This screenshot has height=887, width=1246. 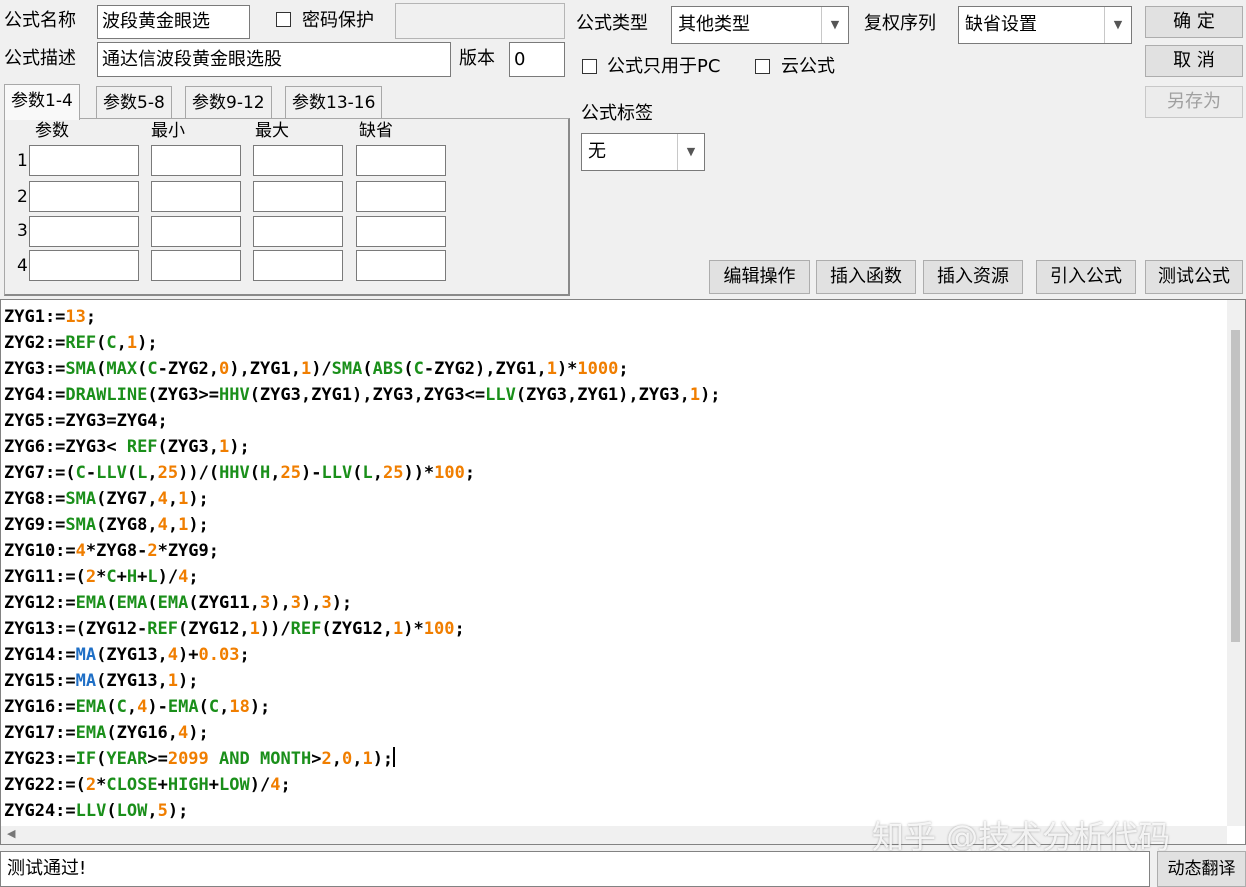 What do you see at coordinates (42, 102) in the screenshot?
I see `tab-params-1-4: 参数1-4` at bounding box center [42, 102].